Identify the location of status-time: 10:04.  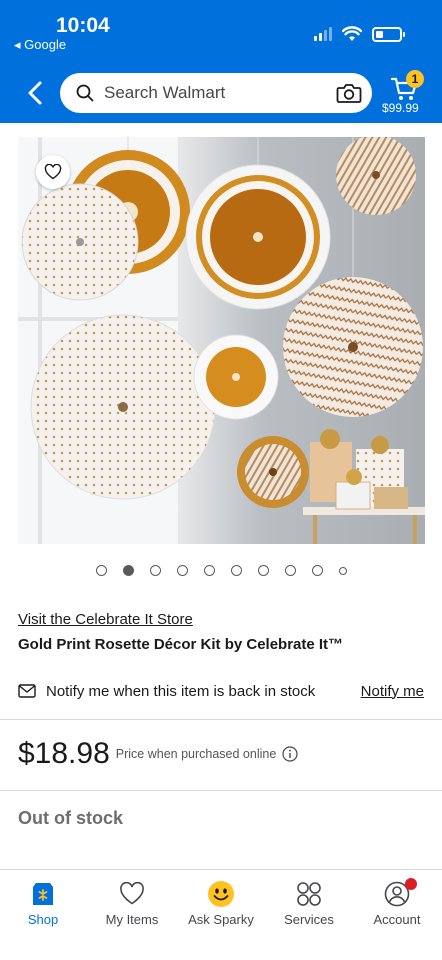
(83, 25).